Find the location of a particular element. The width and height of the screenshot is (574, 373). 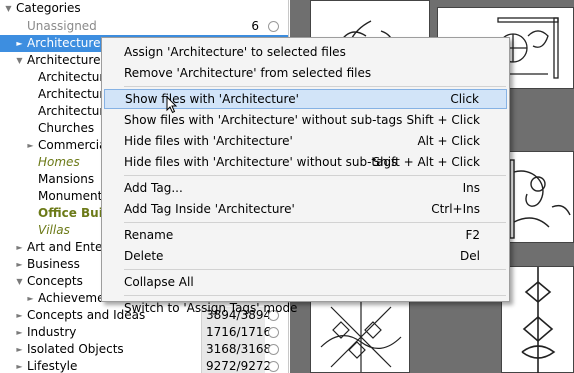

tree-item: ► Isolated Objects 3168/3168 is located at coordinates (144, 349).